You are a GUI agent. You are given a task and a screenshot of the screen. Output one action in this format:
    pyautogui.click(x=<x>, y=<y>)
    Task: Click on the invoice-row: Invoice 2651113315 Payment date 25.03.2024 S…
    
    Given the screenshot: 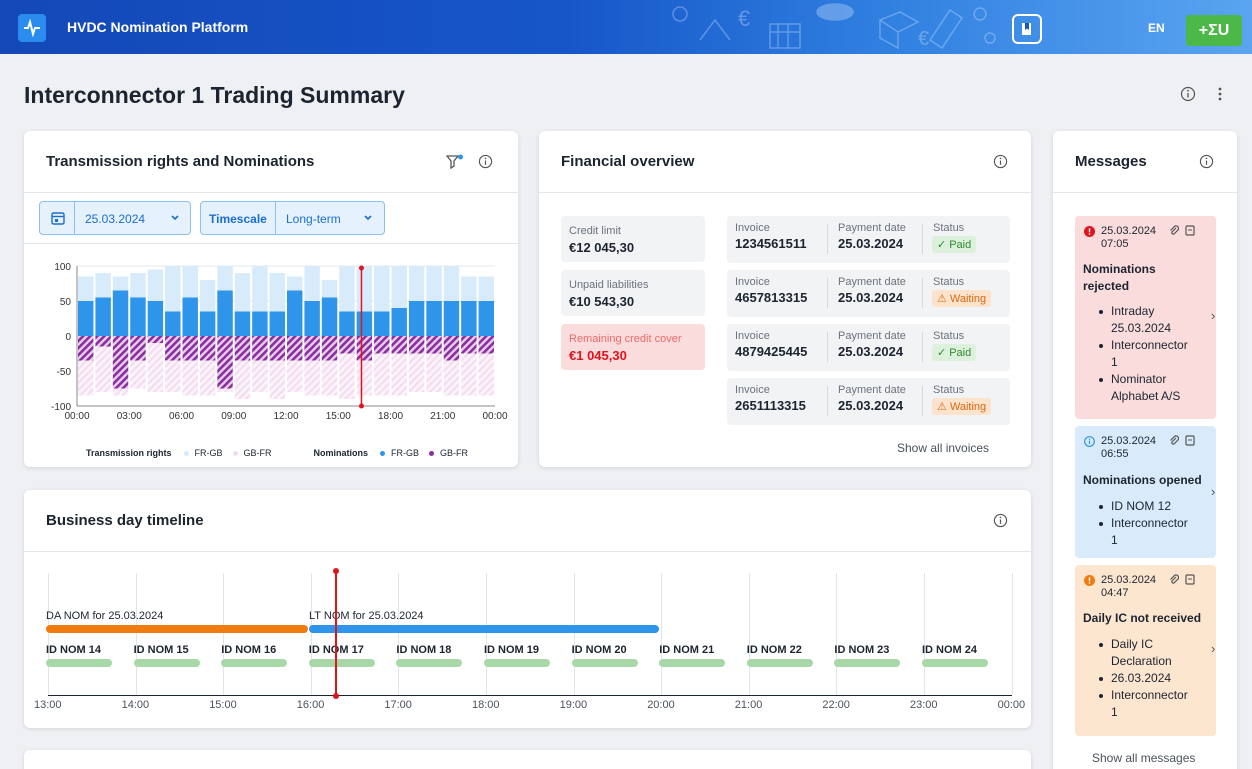 What is the action you would take?
    pyautogui.click(x=868, y=401)
    